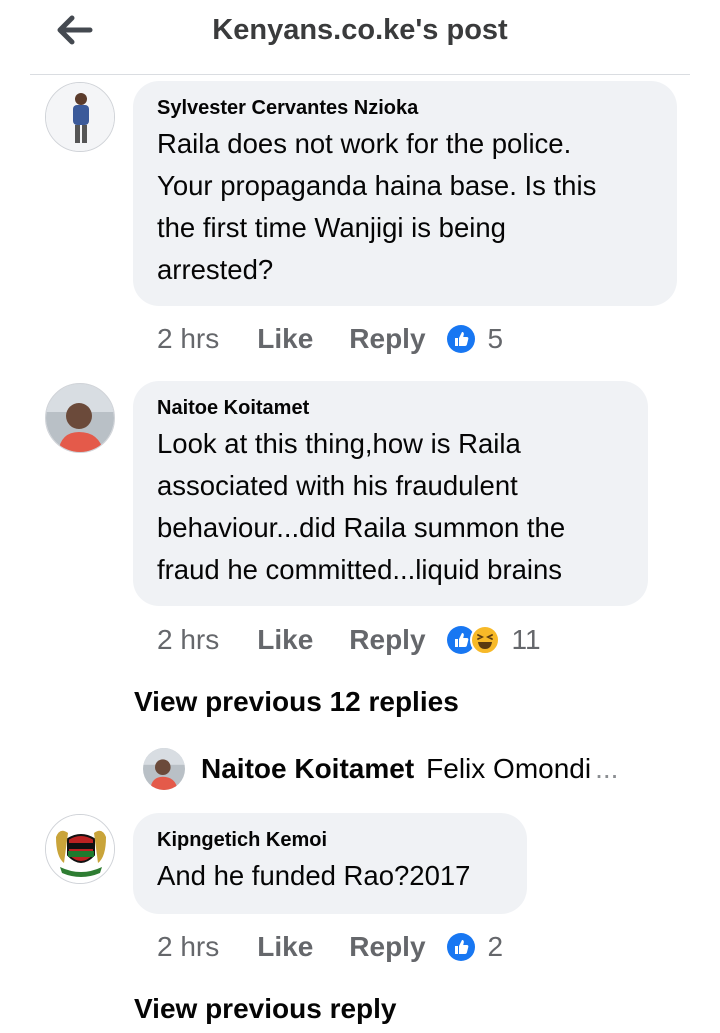 This screenshot has width=720, height=1033. Describe the element at coordinates (377, 185) in the screenshot. I see `comment-text-line: Your propaganda haina base. Is this` at that location.